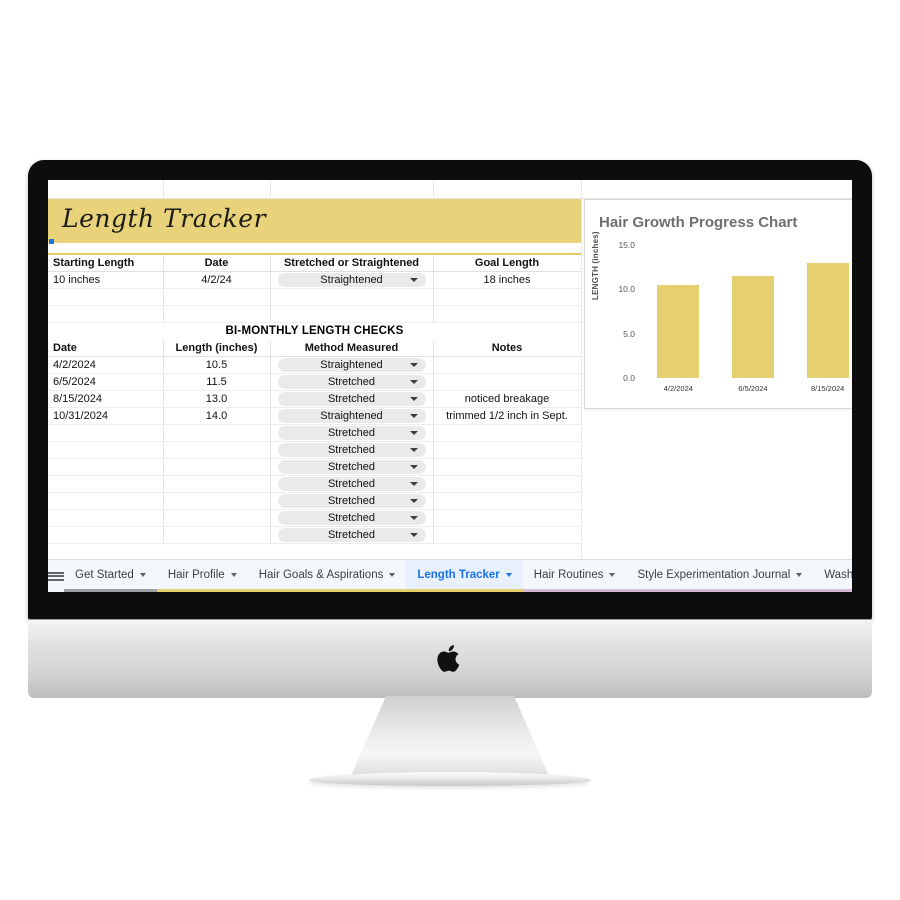 Image resolution: width=900 pixels, height=900 pixels. Describe the element at coordinates (629, 378) in the screenshot. I see `chart-y-tick: 0.0` at that location.